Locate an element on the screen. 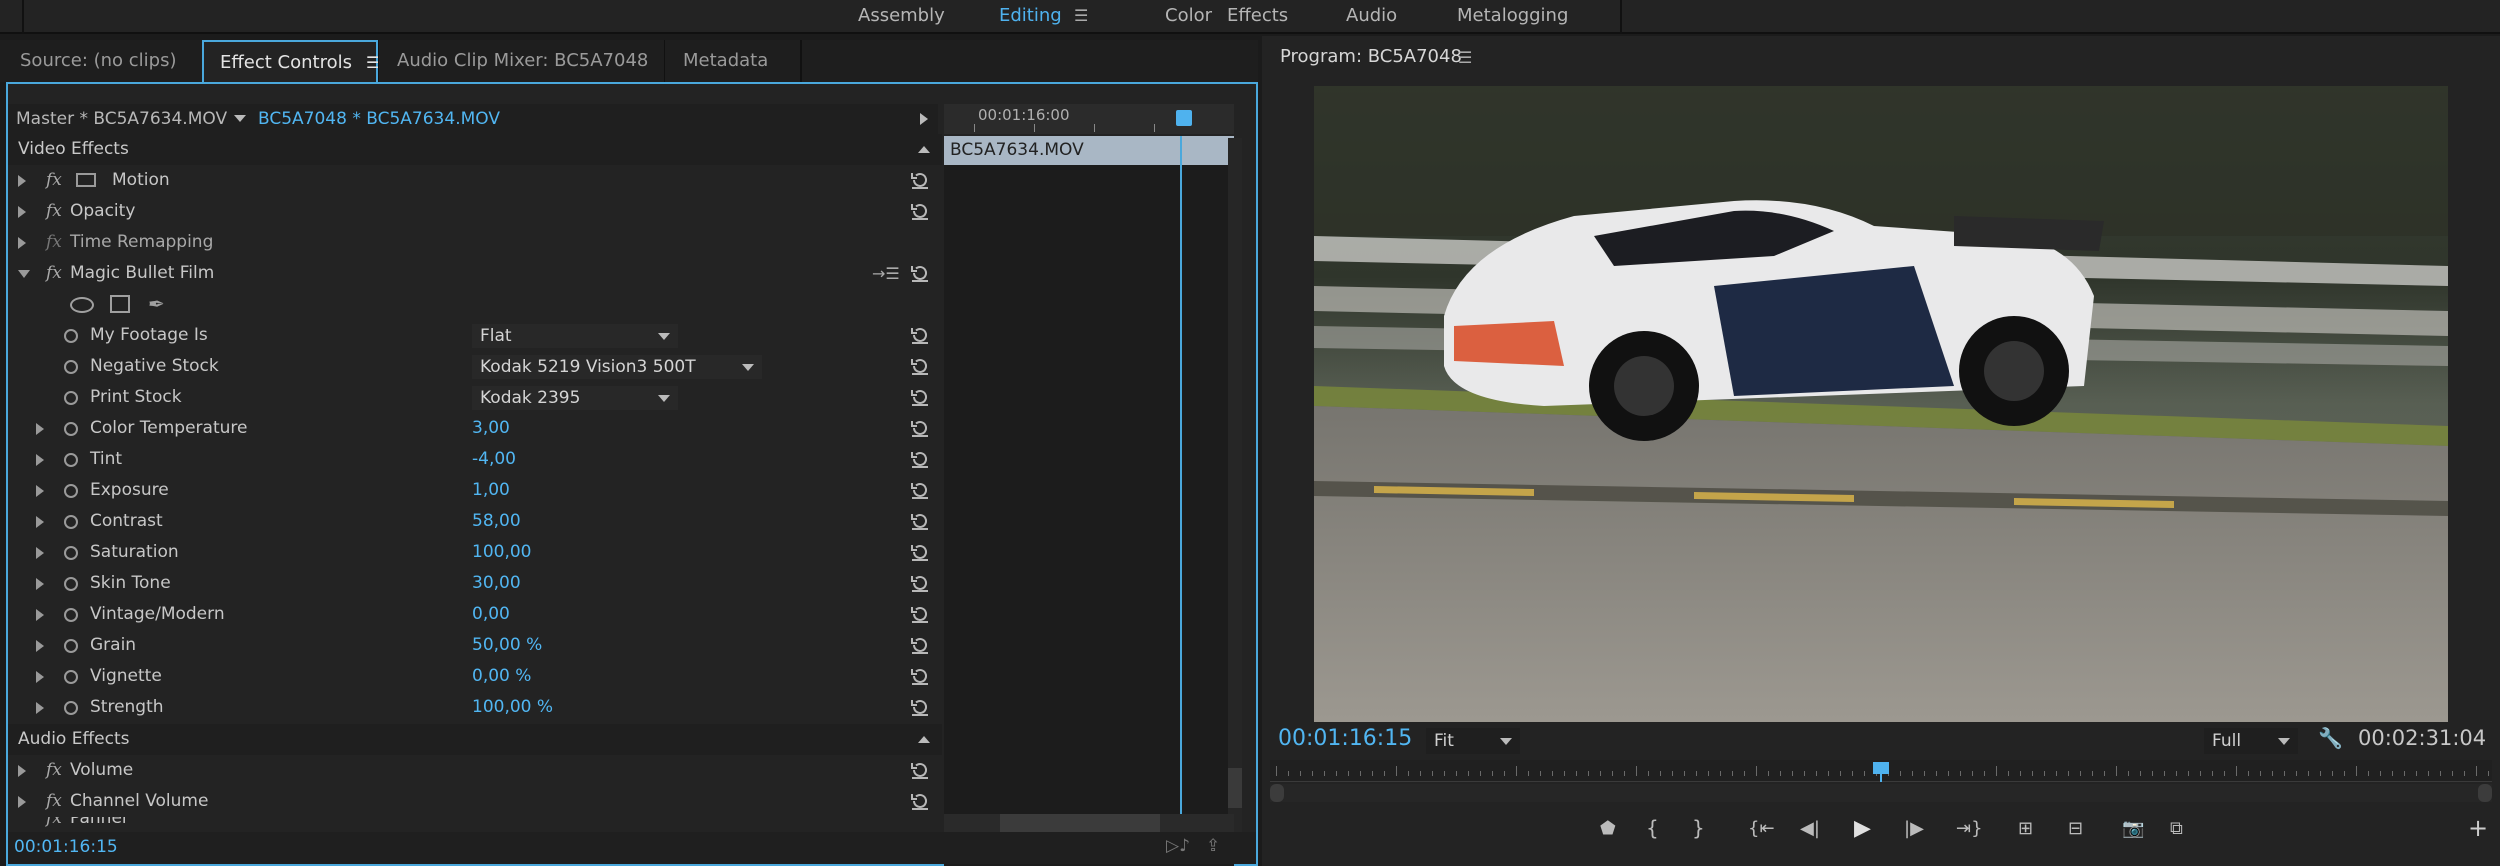 This screenshot has height=866, width=2500. param-row: Negative Stock Kodak 5219 Vision3 500T is located at coordinates (475, 366).